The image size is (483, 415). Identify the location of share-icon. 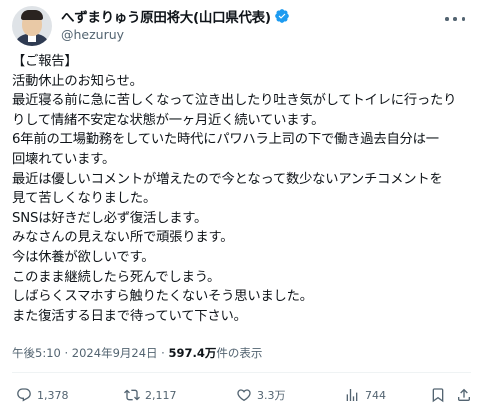
(464, 394).